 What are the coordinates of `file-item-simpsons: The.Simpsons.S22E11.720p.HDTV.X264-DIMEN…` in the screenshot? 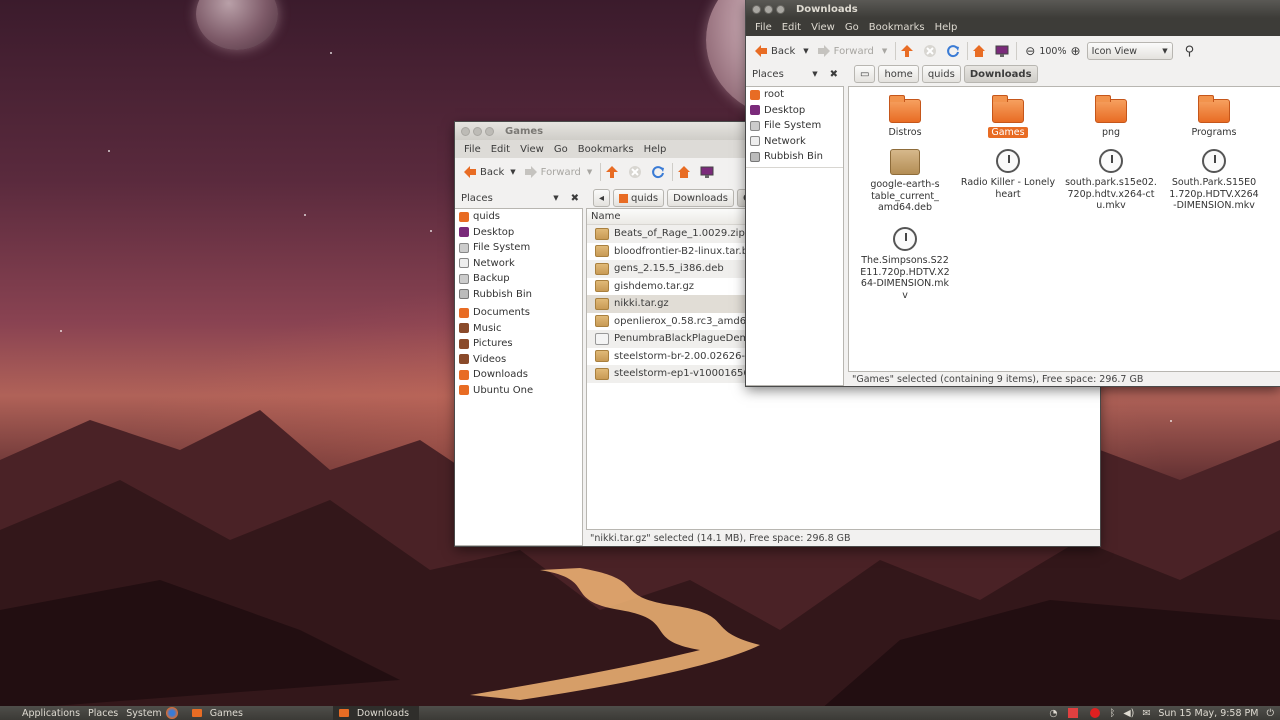 It's located at (905, 264).